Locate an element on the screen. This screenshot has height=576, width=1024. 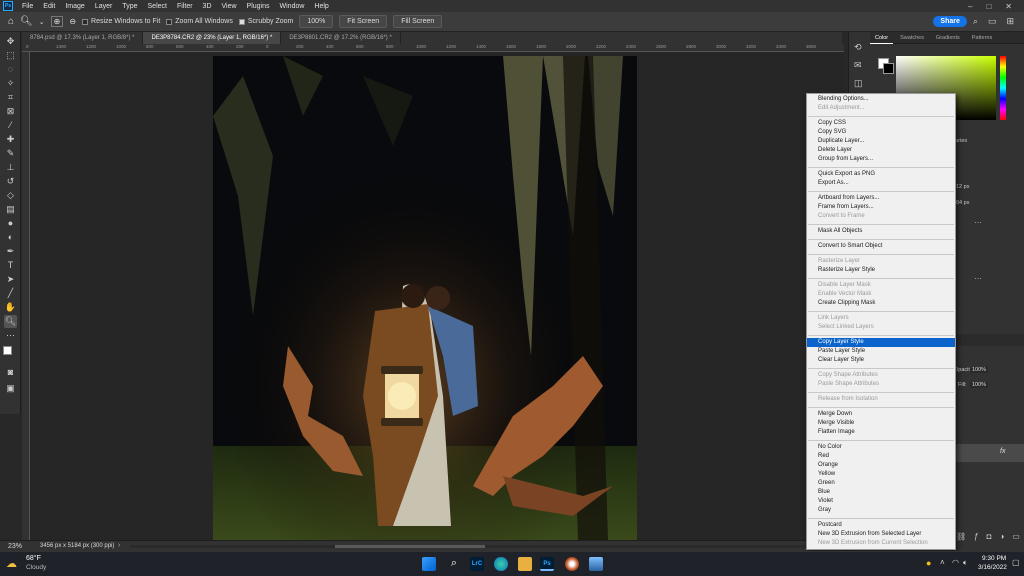
move-tool-icon: ✥ is located at coordinates (10, 41).